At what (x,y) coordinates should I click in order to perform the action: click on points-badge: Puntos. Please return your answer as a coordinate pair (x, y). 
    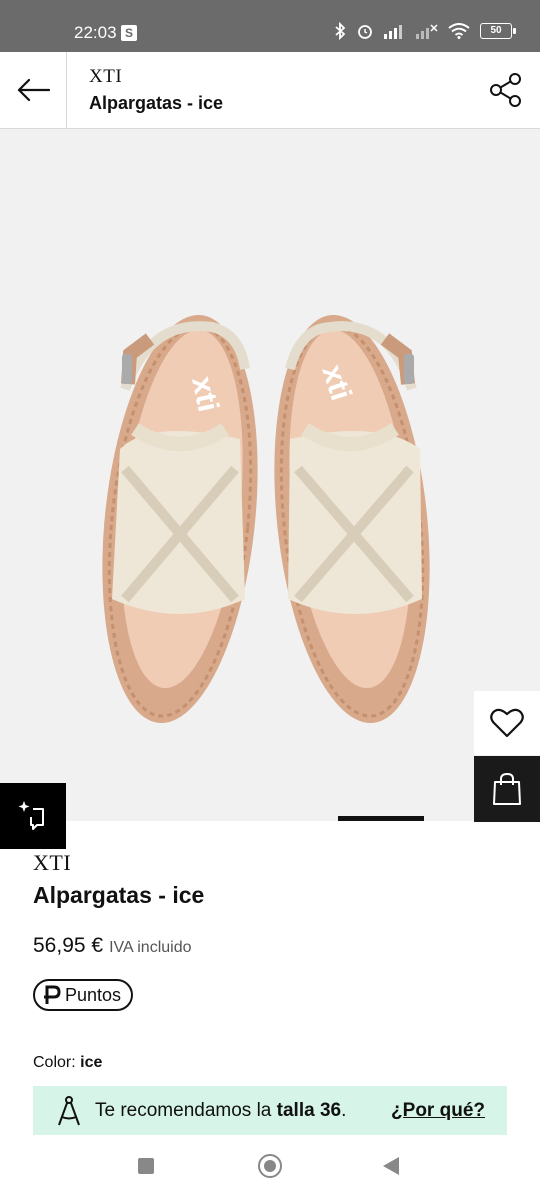
    Looking at the image, I should click on (83, 995).